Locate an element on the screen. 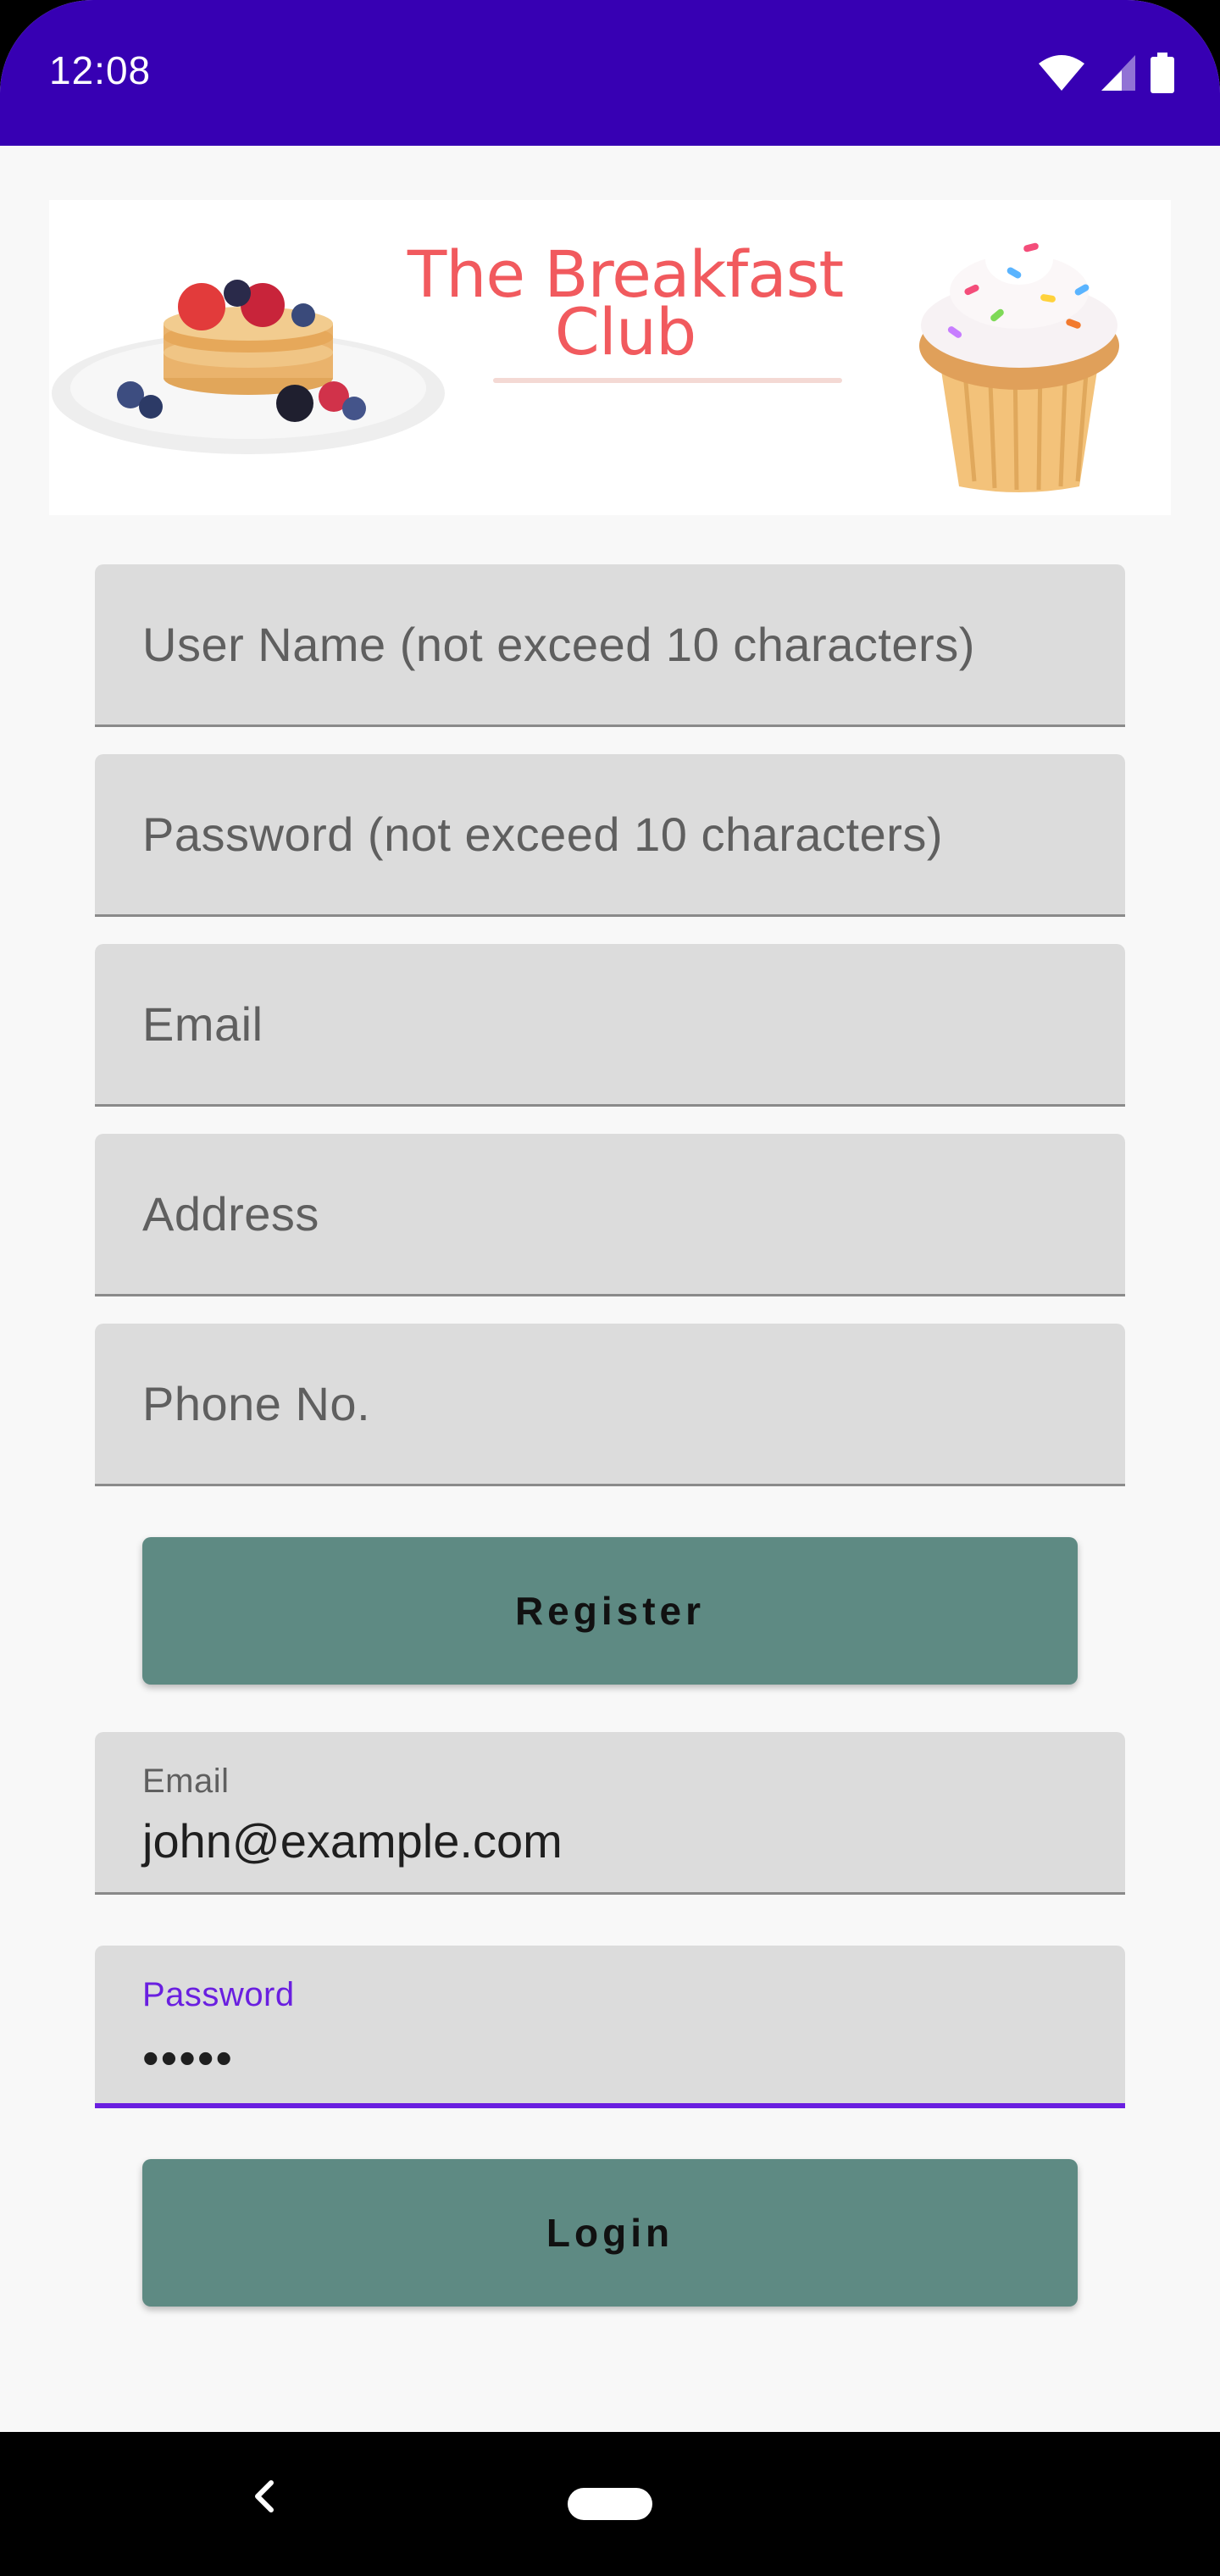  login-email-field: Email john@example.com is located at coordinates (610, 1813).